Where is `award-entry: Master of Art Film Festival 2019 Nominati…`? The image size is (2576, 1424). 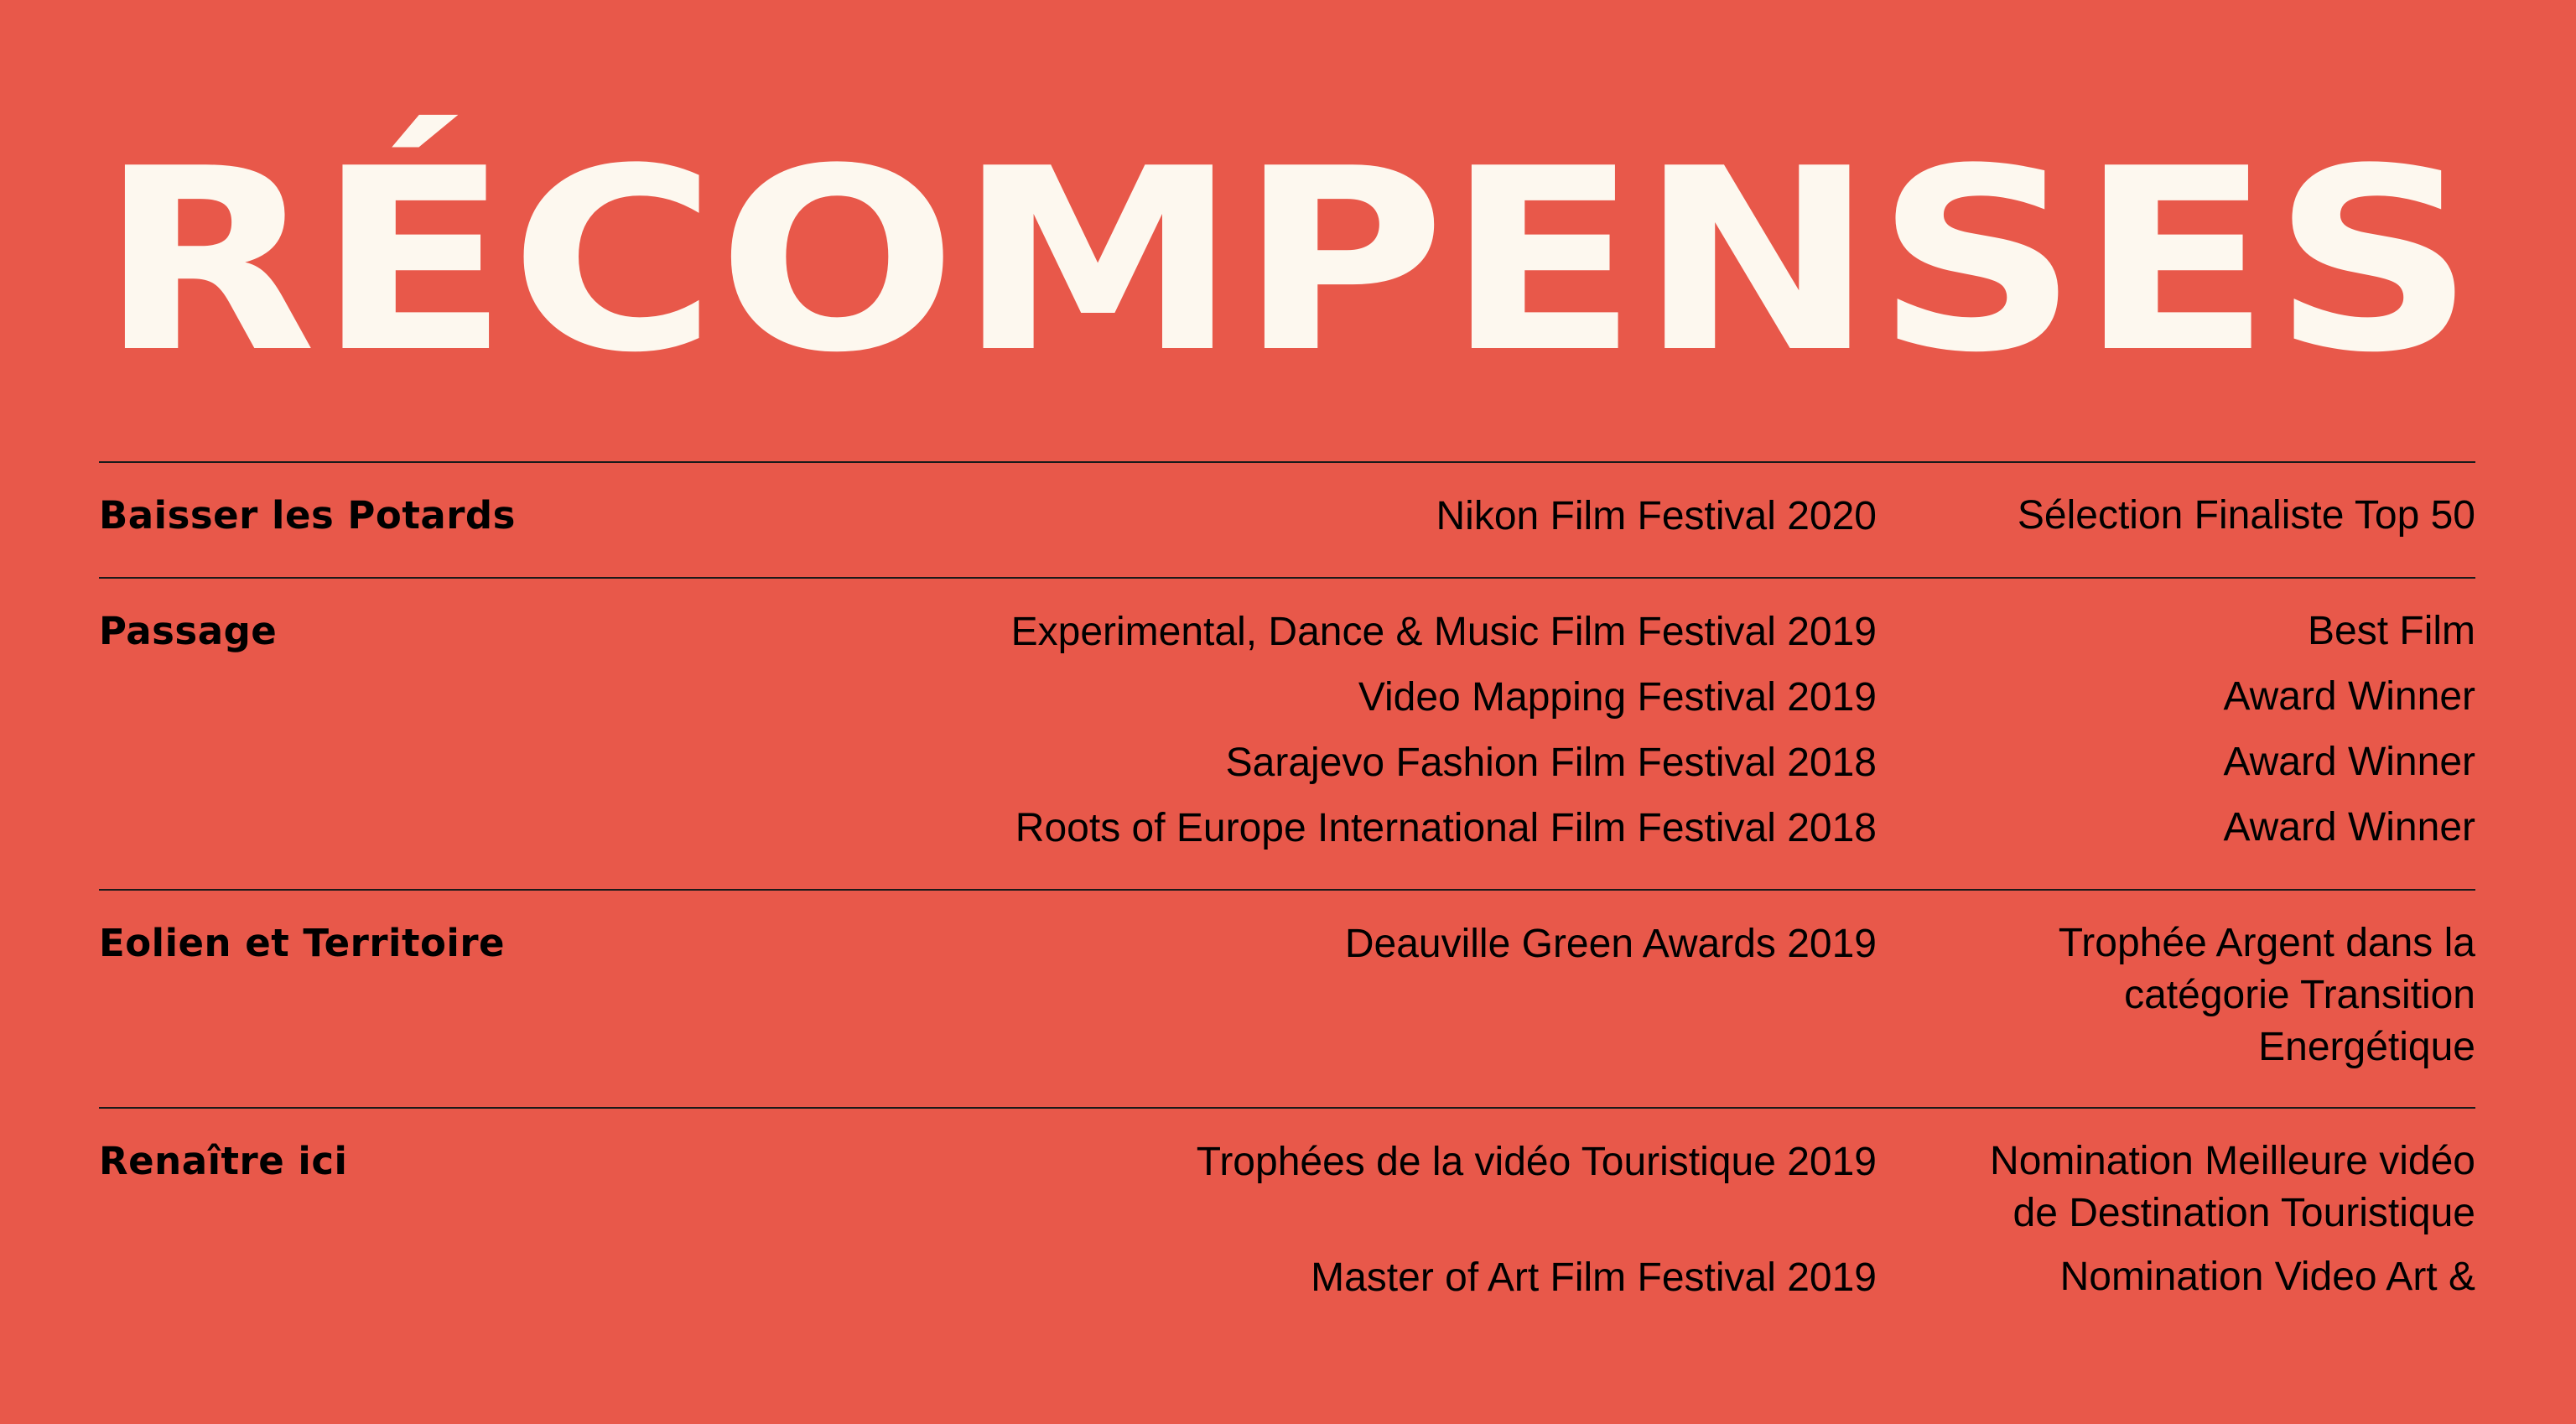 award-entry: Master of Art Film Festival 2019 Nominati… is located at coordinates (1287, 1278).